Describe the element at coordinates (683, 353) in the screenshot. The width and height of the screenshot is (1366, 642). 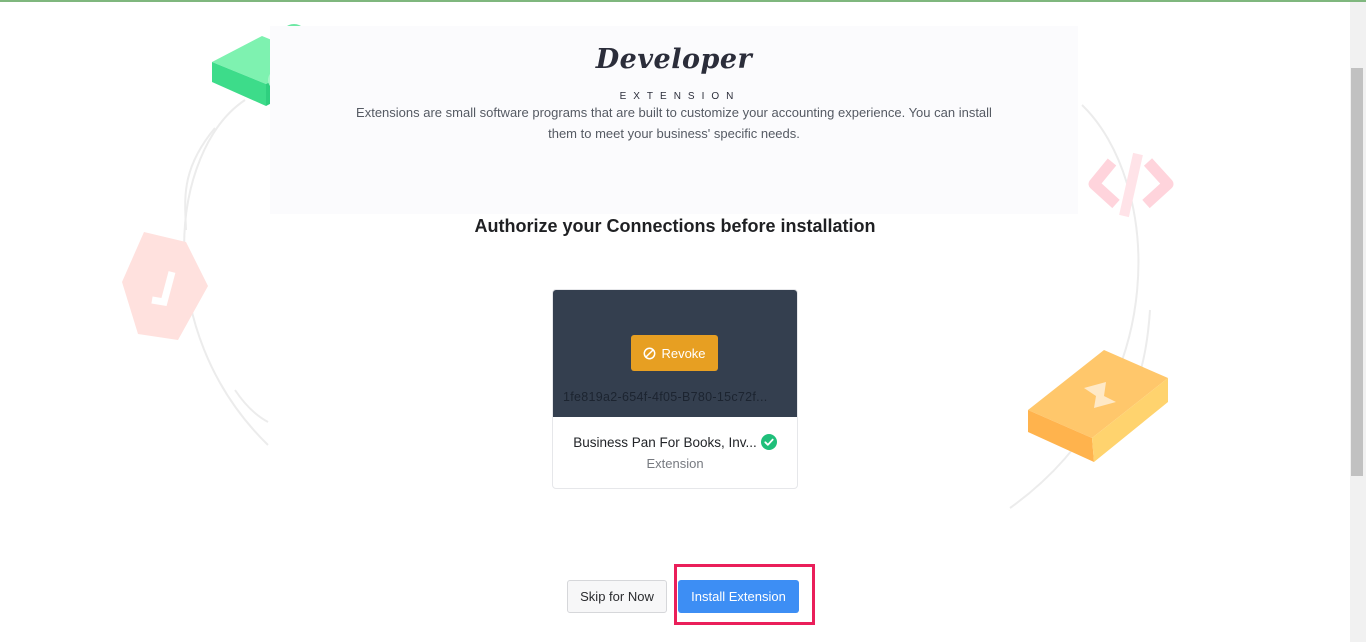
I see `revoke-label: Revoke` at that location.